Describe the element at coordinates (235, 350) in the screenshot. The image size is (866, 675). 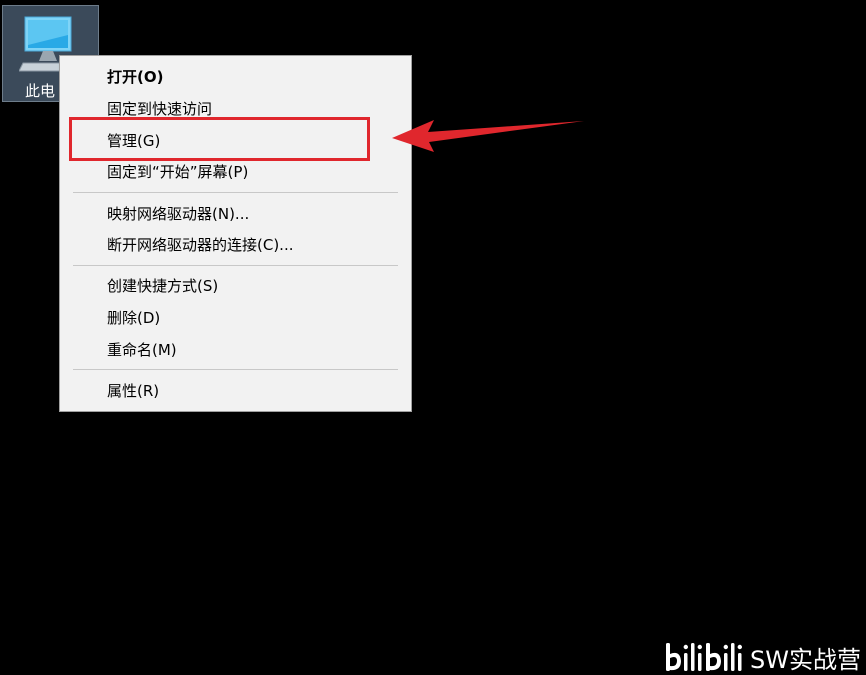
I see `menu-item-rename: 重命名(M)` at that location.